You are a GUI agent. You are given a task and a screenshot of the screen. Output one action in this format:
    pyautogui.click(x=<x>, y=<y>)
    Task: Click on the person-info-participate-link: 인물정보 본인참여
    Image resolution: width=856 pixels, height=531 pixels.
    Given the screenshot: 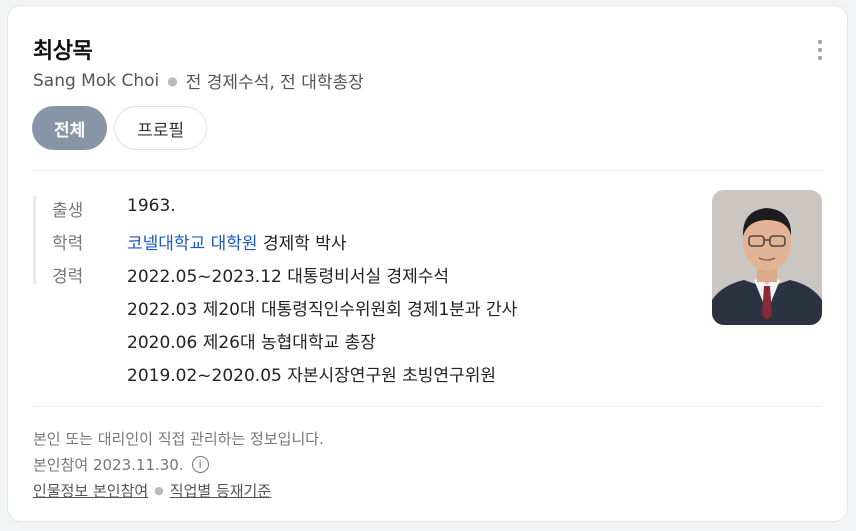 What is the action you would take?
    pyautogui.click(x=90, y=490)
    